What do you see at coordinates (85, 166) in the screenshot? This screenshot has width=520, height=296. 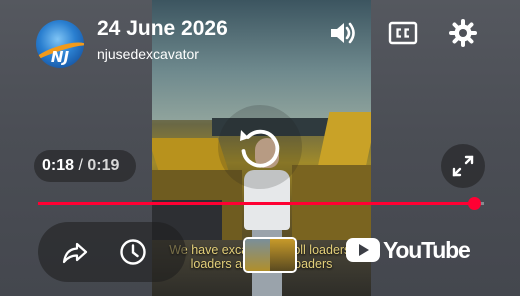 I see `time-display: 0:18 / 0:19` at bounding box center [85, 166].